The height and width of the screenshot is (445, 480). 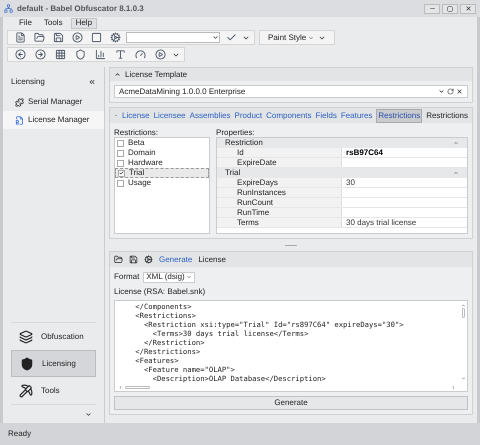 I want to click on tab: Assemblies, so click(x=210, y=116).